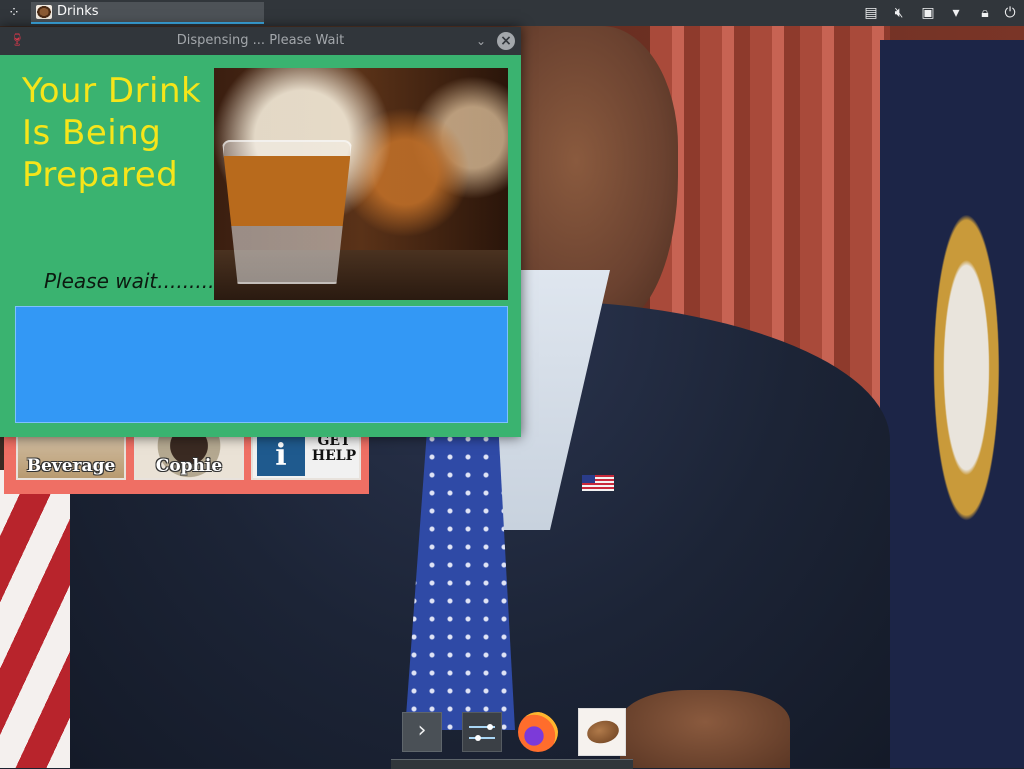  I want to click on firefox-icon, so click(538, 732).